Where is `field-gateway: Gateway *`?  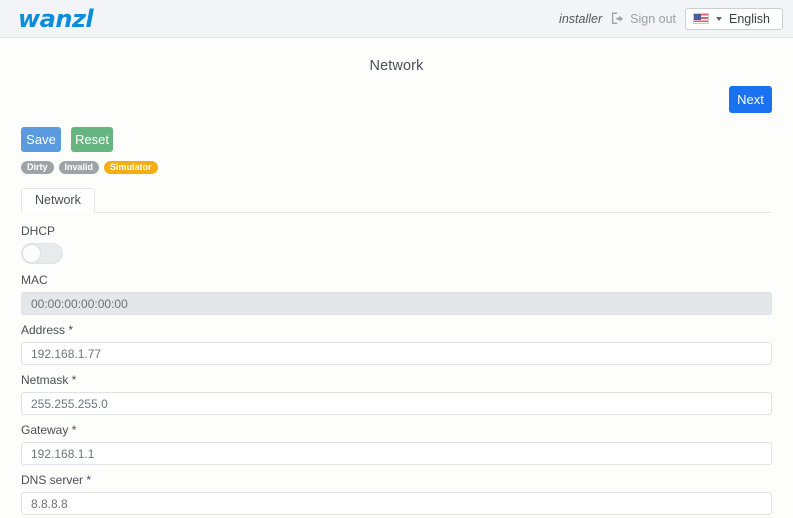
field-gateway: Gateway * is located at coordinates (396, 444).